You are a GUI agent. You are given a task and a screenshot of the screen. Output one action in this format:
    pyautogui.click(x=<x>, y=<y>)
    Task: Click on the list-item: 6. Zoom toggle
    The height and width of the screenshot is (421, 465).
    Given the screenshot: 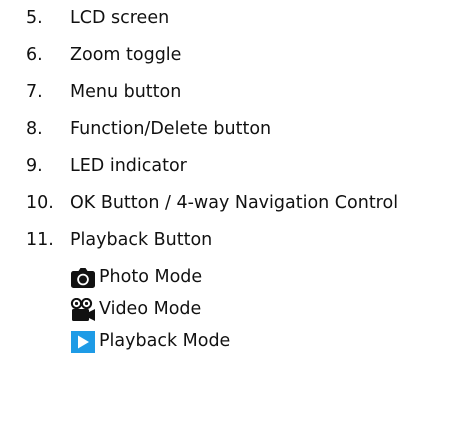 What is the action you would take?
    pyautogui.click(x=241, y=59)
    